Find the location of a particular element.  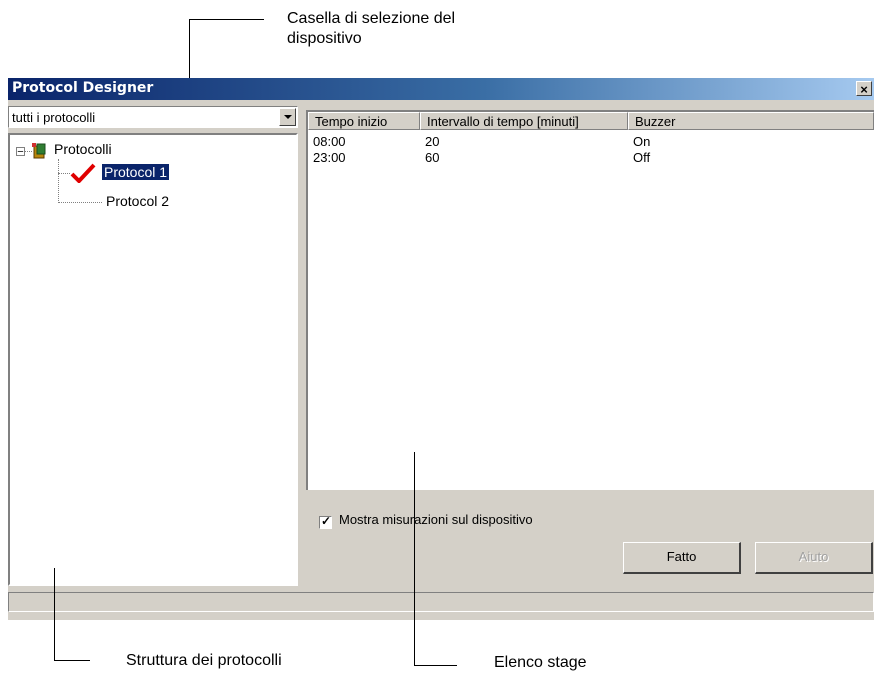

column-header-interval: Intervallo di tempo [minuti] is located at coordinates (524, 121).